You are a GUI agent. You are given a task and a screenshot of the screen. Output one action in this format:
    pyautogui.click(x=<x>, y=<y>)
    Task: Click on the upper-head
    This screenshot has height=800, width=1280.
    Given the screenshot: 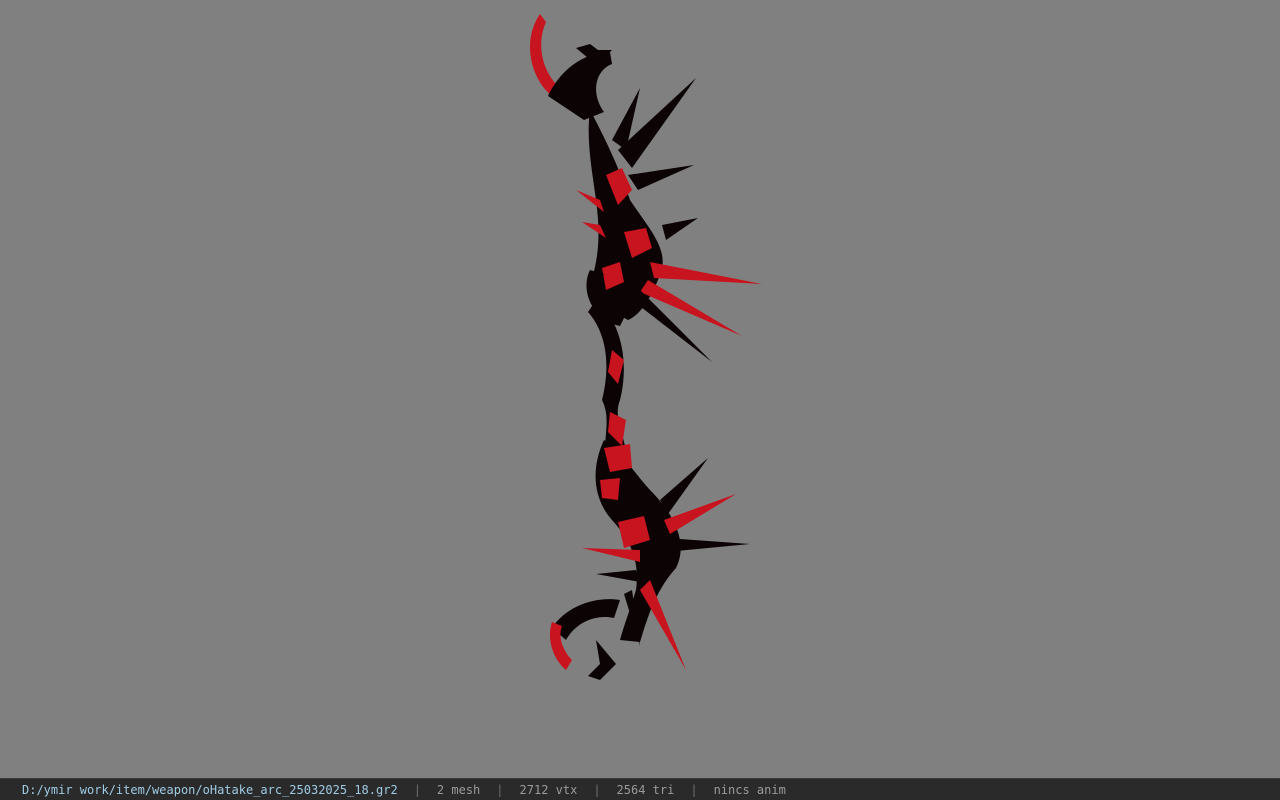 What is the action you would take?
    pyautogui.click(x=580, y=86)
    